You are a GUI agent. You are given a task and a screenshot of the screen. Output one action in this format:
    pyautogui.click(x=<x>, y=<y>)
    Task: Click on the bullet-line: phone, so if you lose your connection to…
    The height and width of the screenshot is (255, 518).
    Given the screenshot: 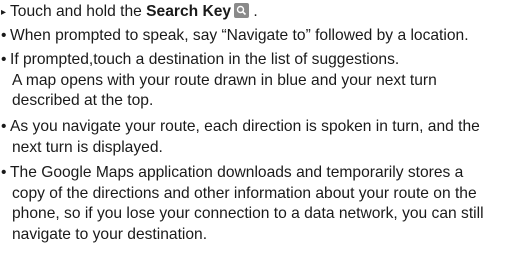 What is the action you would take?
    pyautogui.click(x=248, y=213)
    